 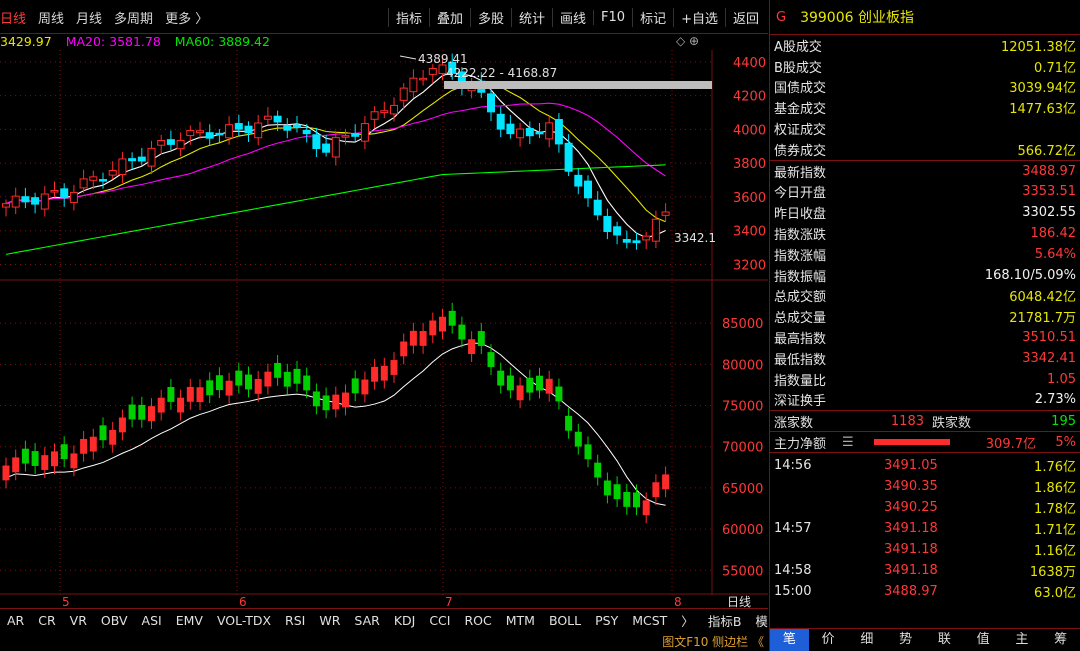 What do you see at coordinates (925, 66) in the screenshot?
I see `stat-row: B股成交 0.71亿` at bounding box center [925, 66].